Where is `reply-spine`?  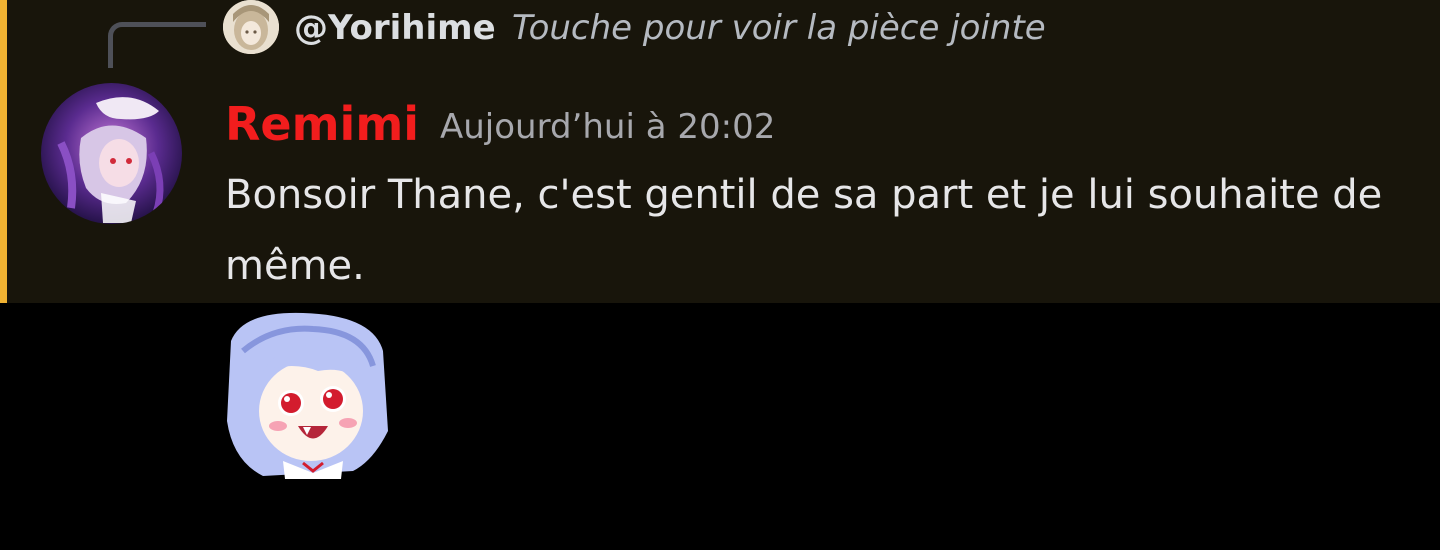 reply-spine is located at coordinates (157, 45).